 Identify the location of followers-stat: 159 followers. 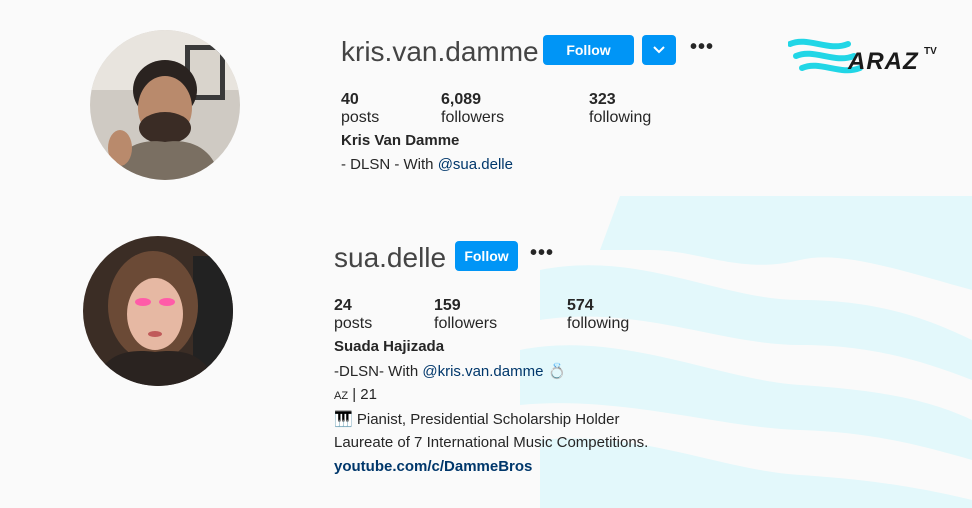
(465, 315).